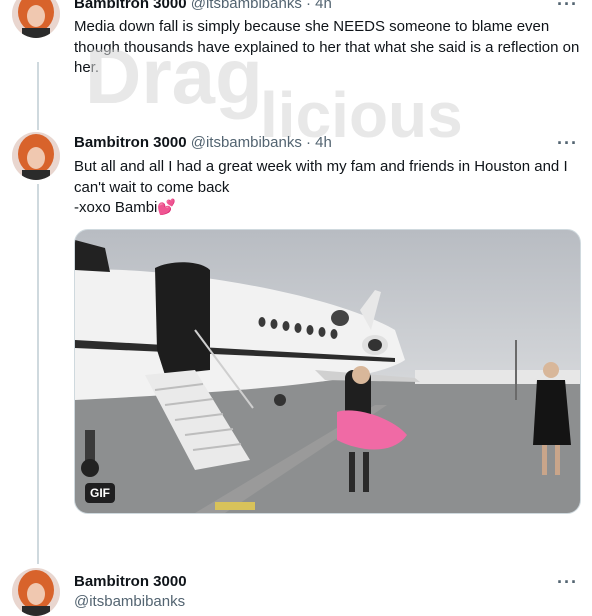 This screenshot has height=616, width=592. What do you see at coordinates (100, 493) in the screenshot?
I see `gif-badge: GIF` at bounding box center [100, 493].